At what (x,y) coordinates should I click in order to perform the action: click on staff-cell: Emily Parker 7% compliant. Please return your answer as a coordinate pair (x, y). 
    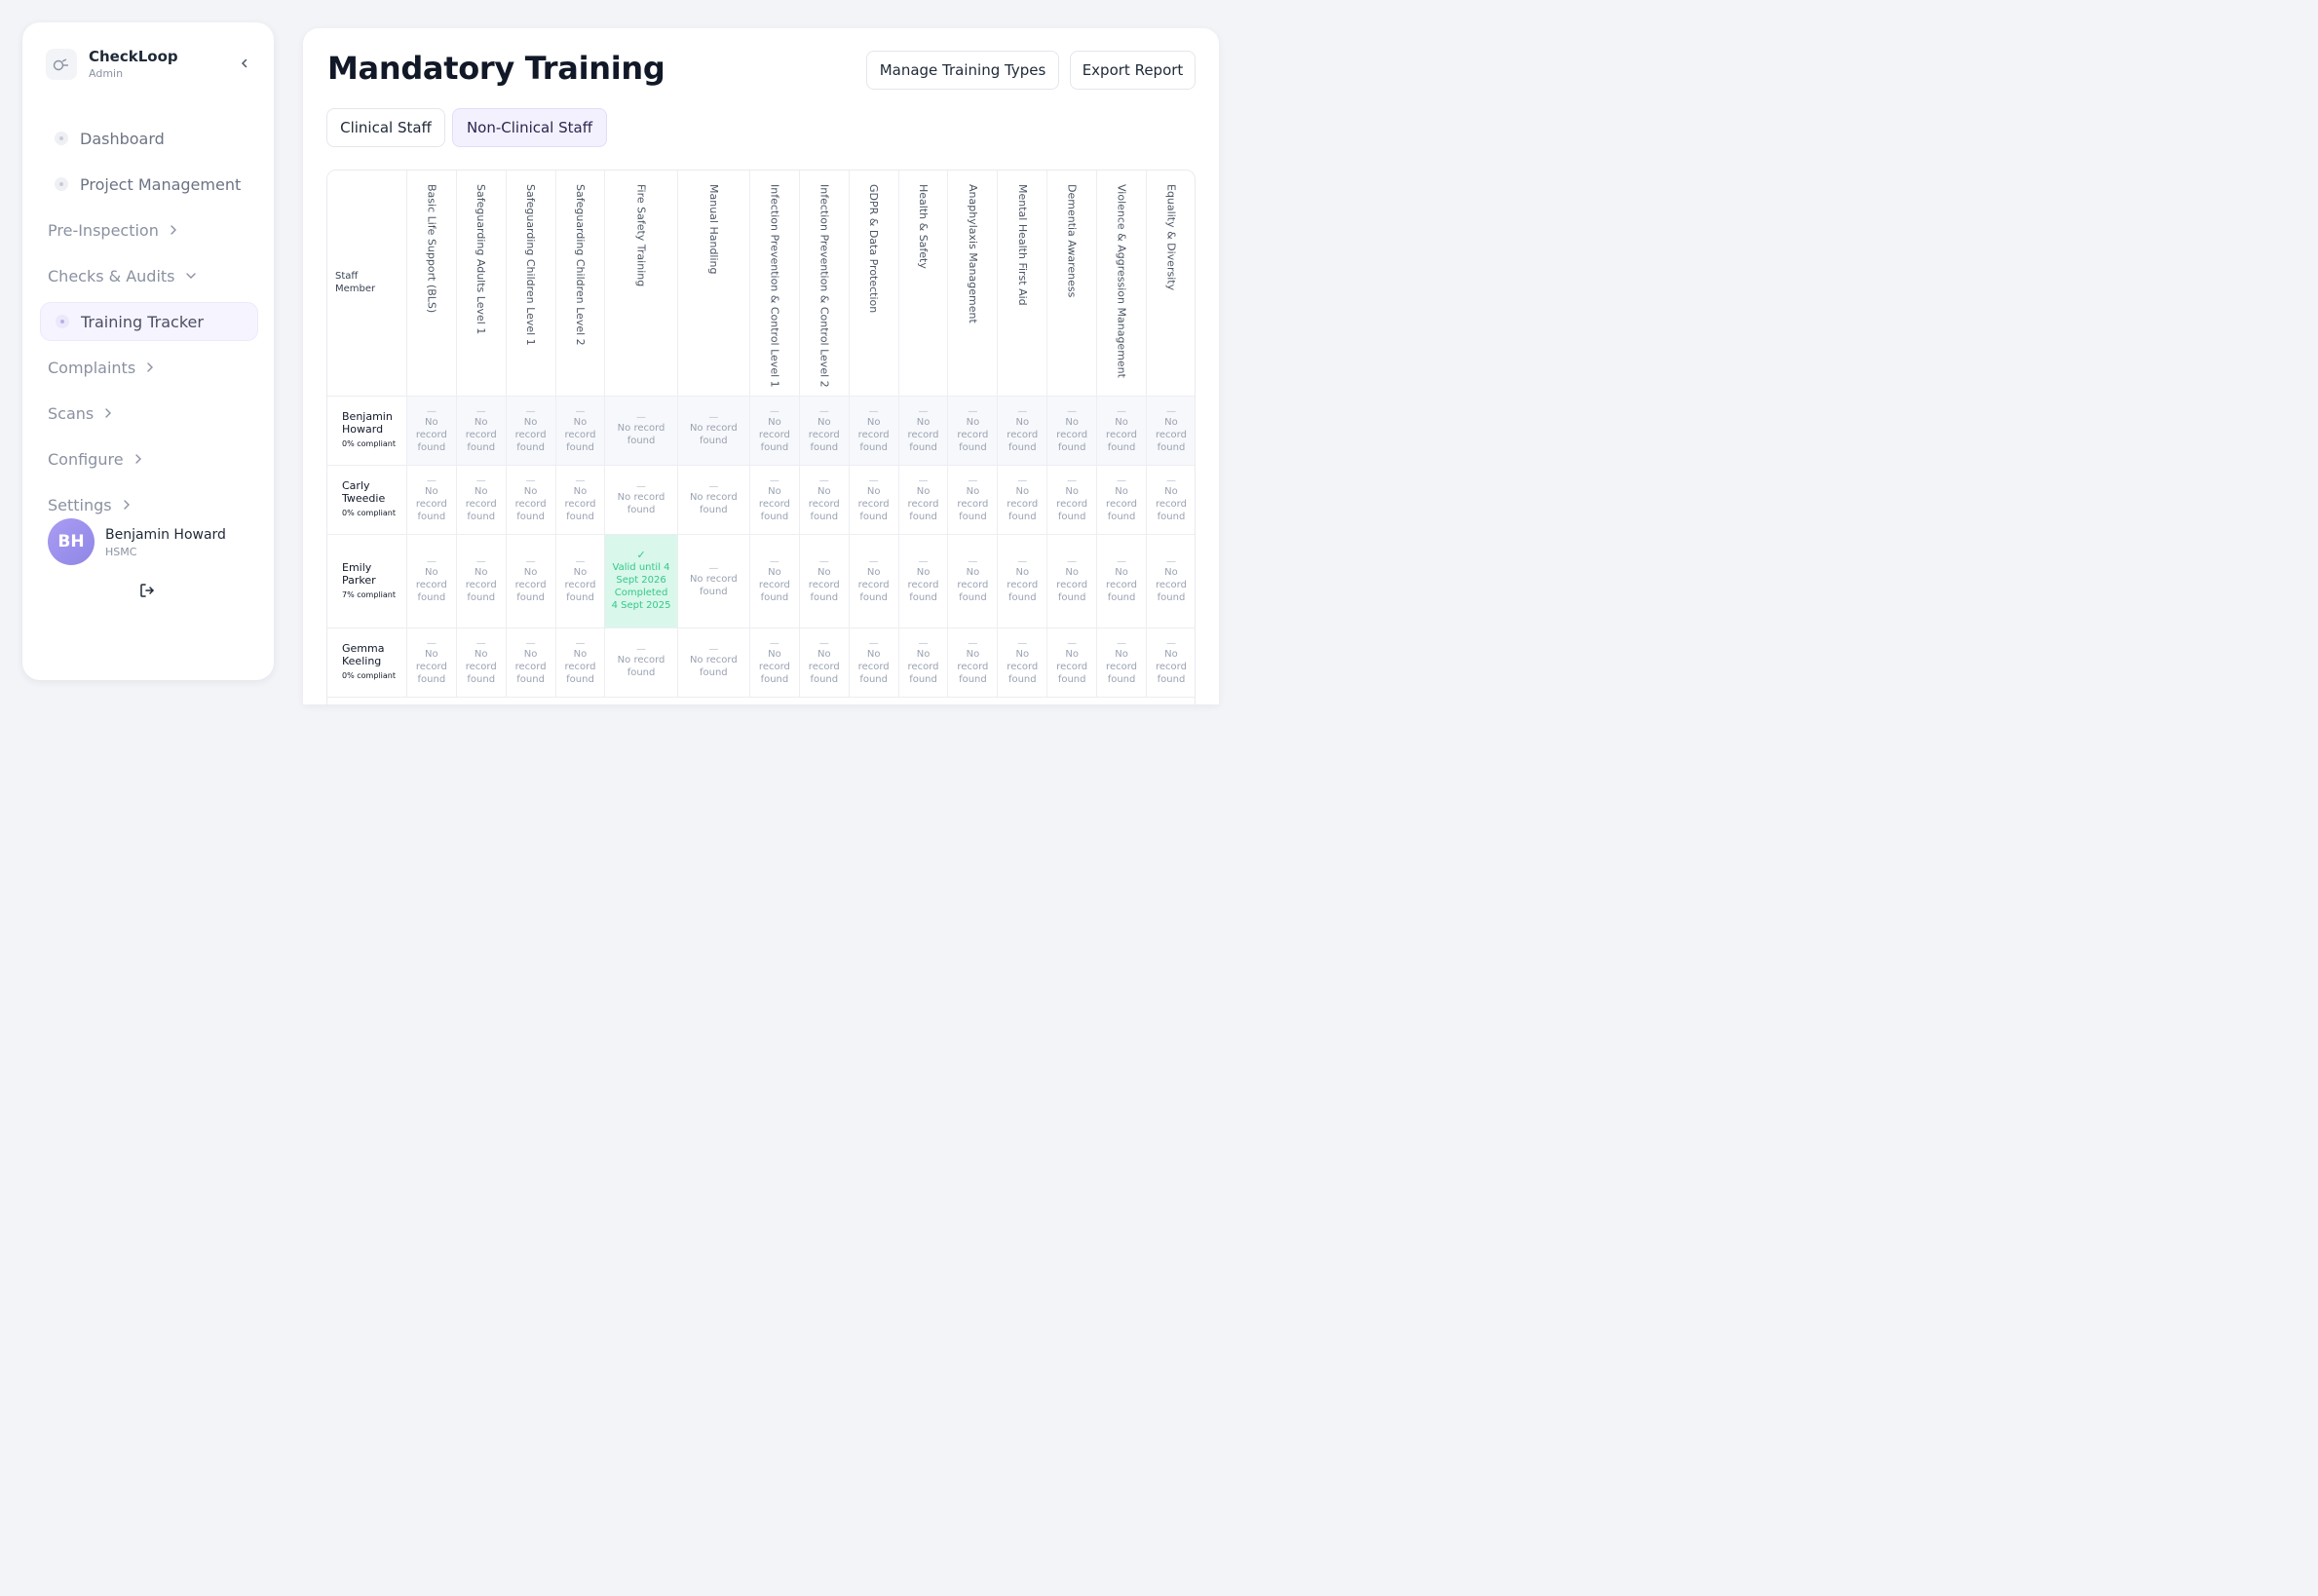
    Looking at the image, I should click on (367, 581).